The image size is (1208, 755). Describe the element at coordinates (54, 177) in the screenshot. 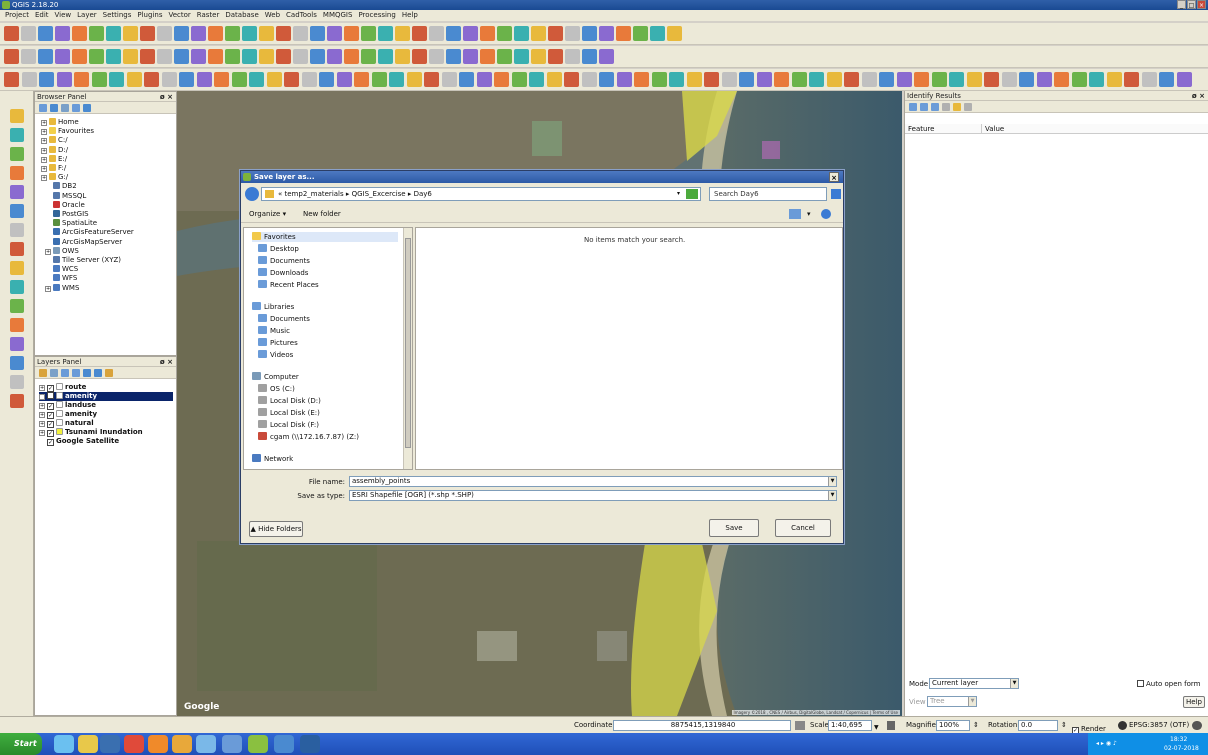

I see `browser-item: + G:/` at that location.